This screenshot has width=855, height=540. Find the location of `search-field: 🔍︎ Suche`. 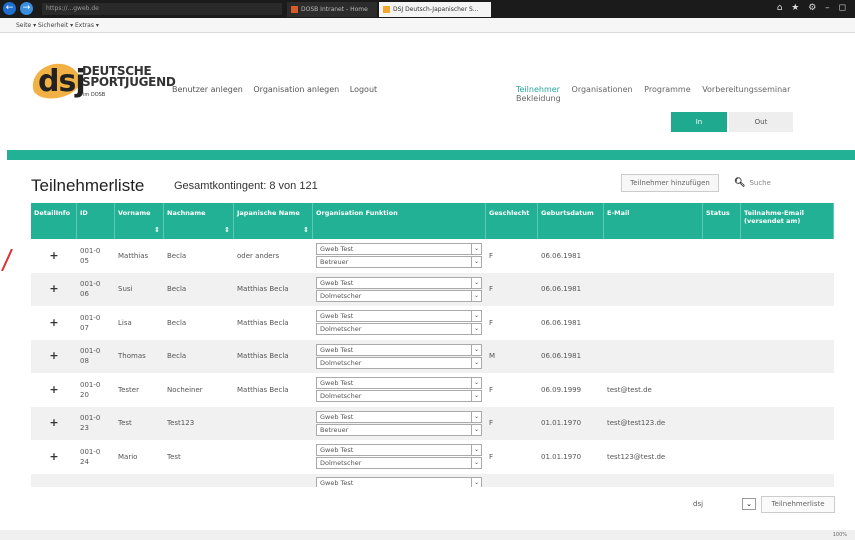

search-field: 🔍︎ Suche is located at coordinates (789, 183).